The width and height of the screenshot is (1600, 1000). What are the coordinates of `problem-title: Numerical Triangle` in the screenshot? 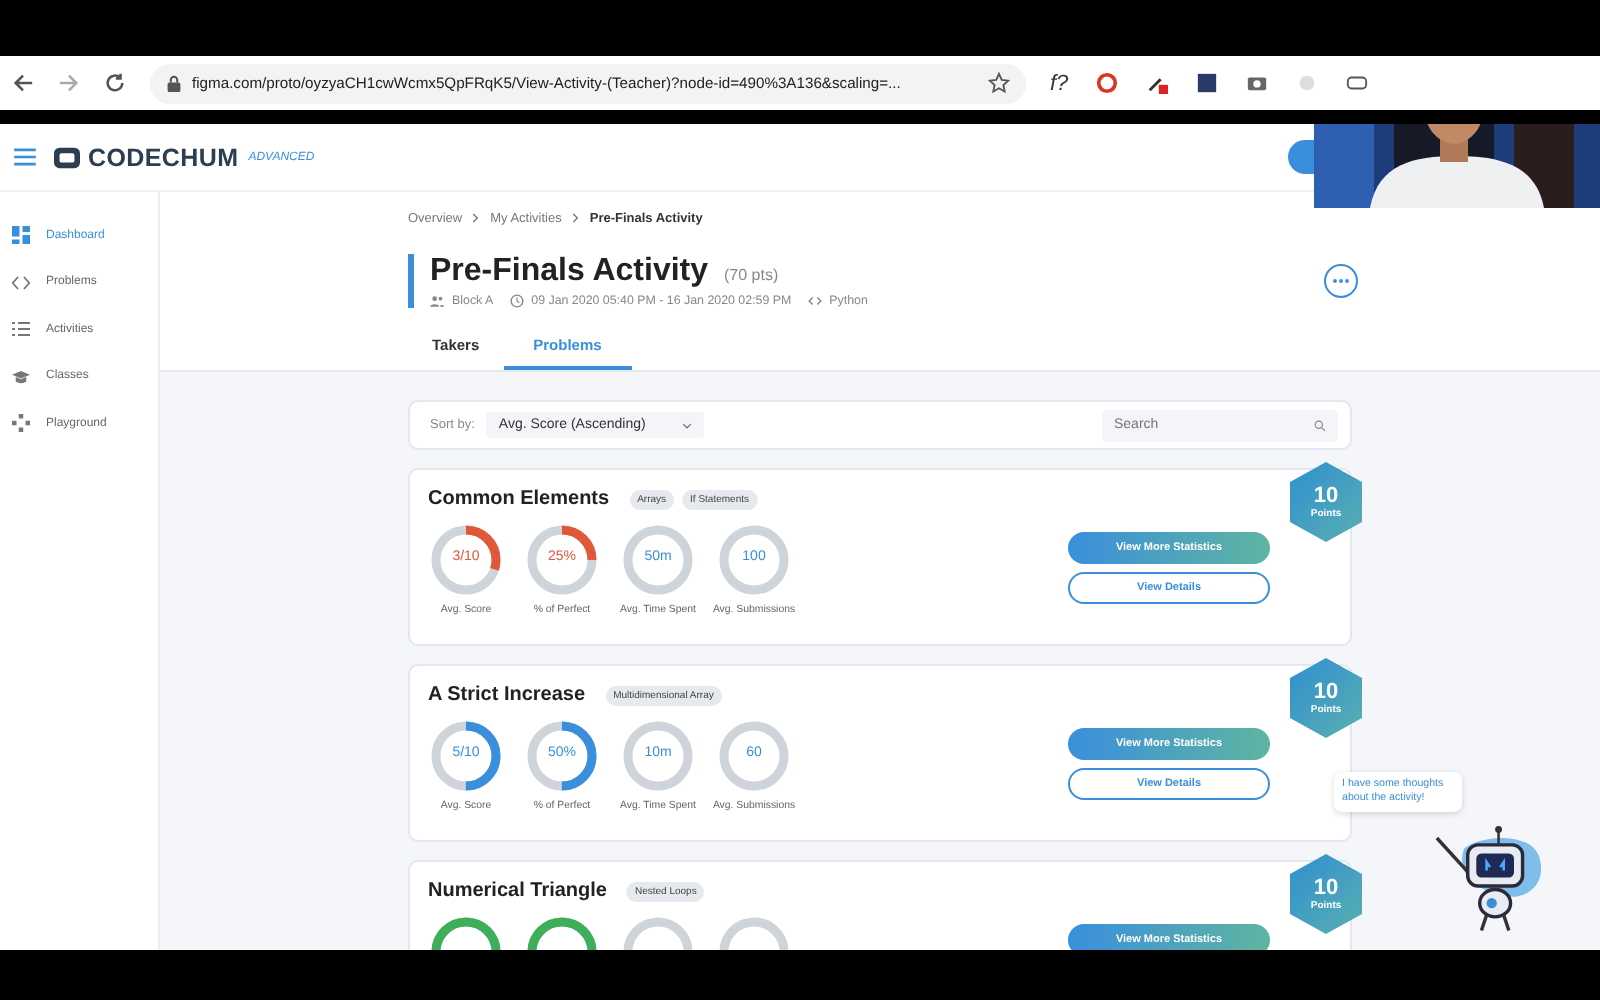 It's located at (517, 891).